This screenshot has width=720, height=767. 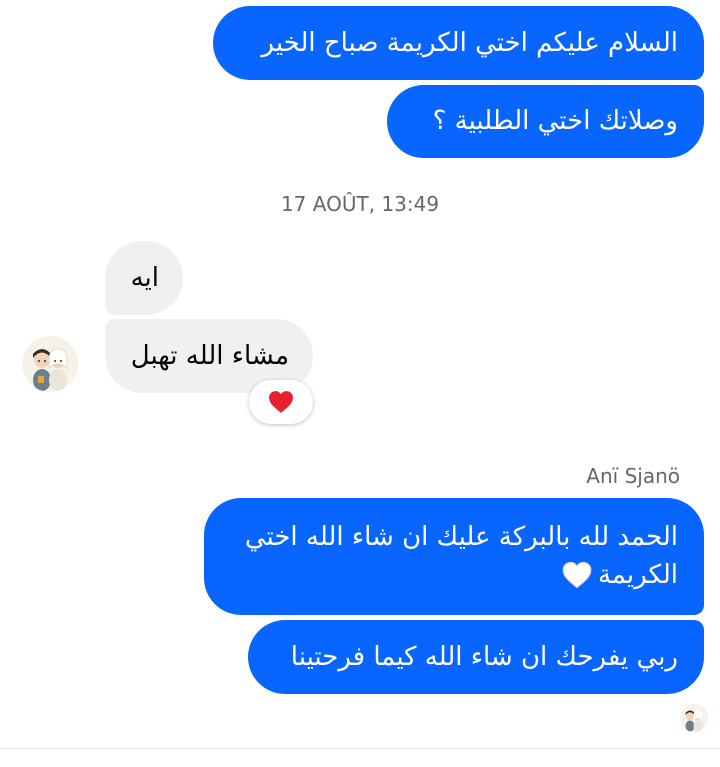 I want to click on sender-name: Anï Sjanö, so click(x=633, y=476).